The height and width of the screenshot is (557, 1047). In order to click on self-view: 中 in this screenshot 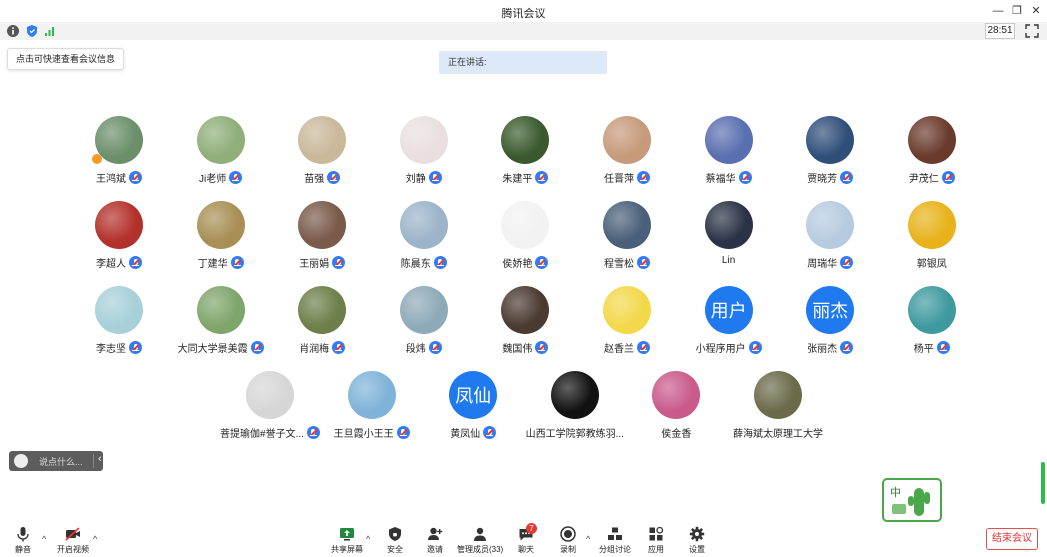, I will do `click(912, 500)`.